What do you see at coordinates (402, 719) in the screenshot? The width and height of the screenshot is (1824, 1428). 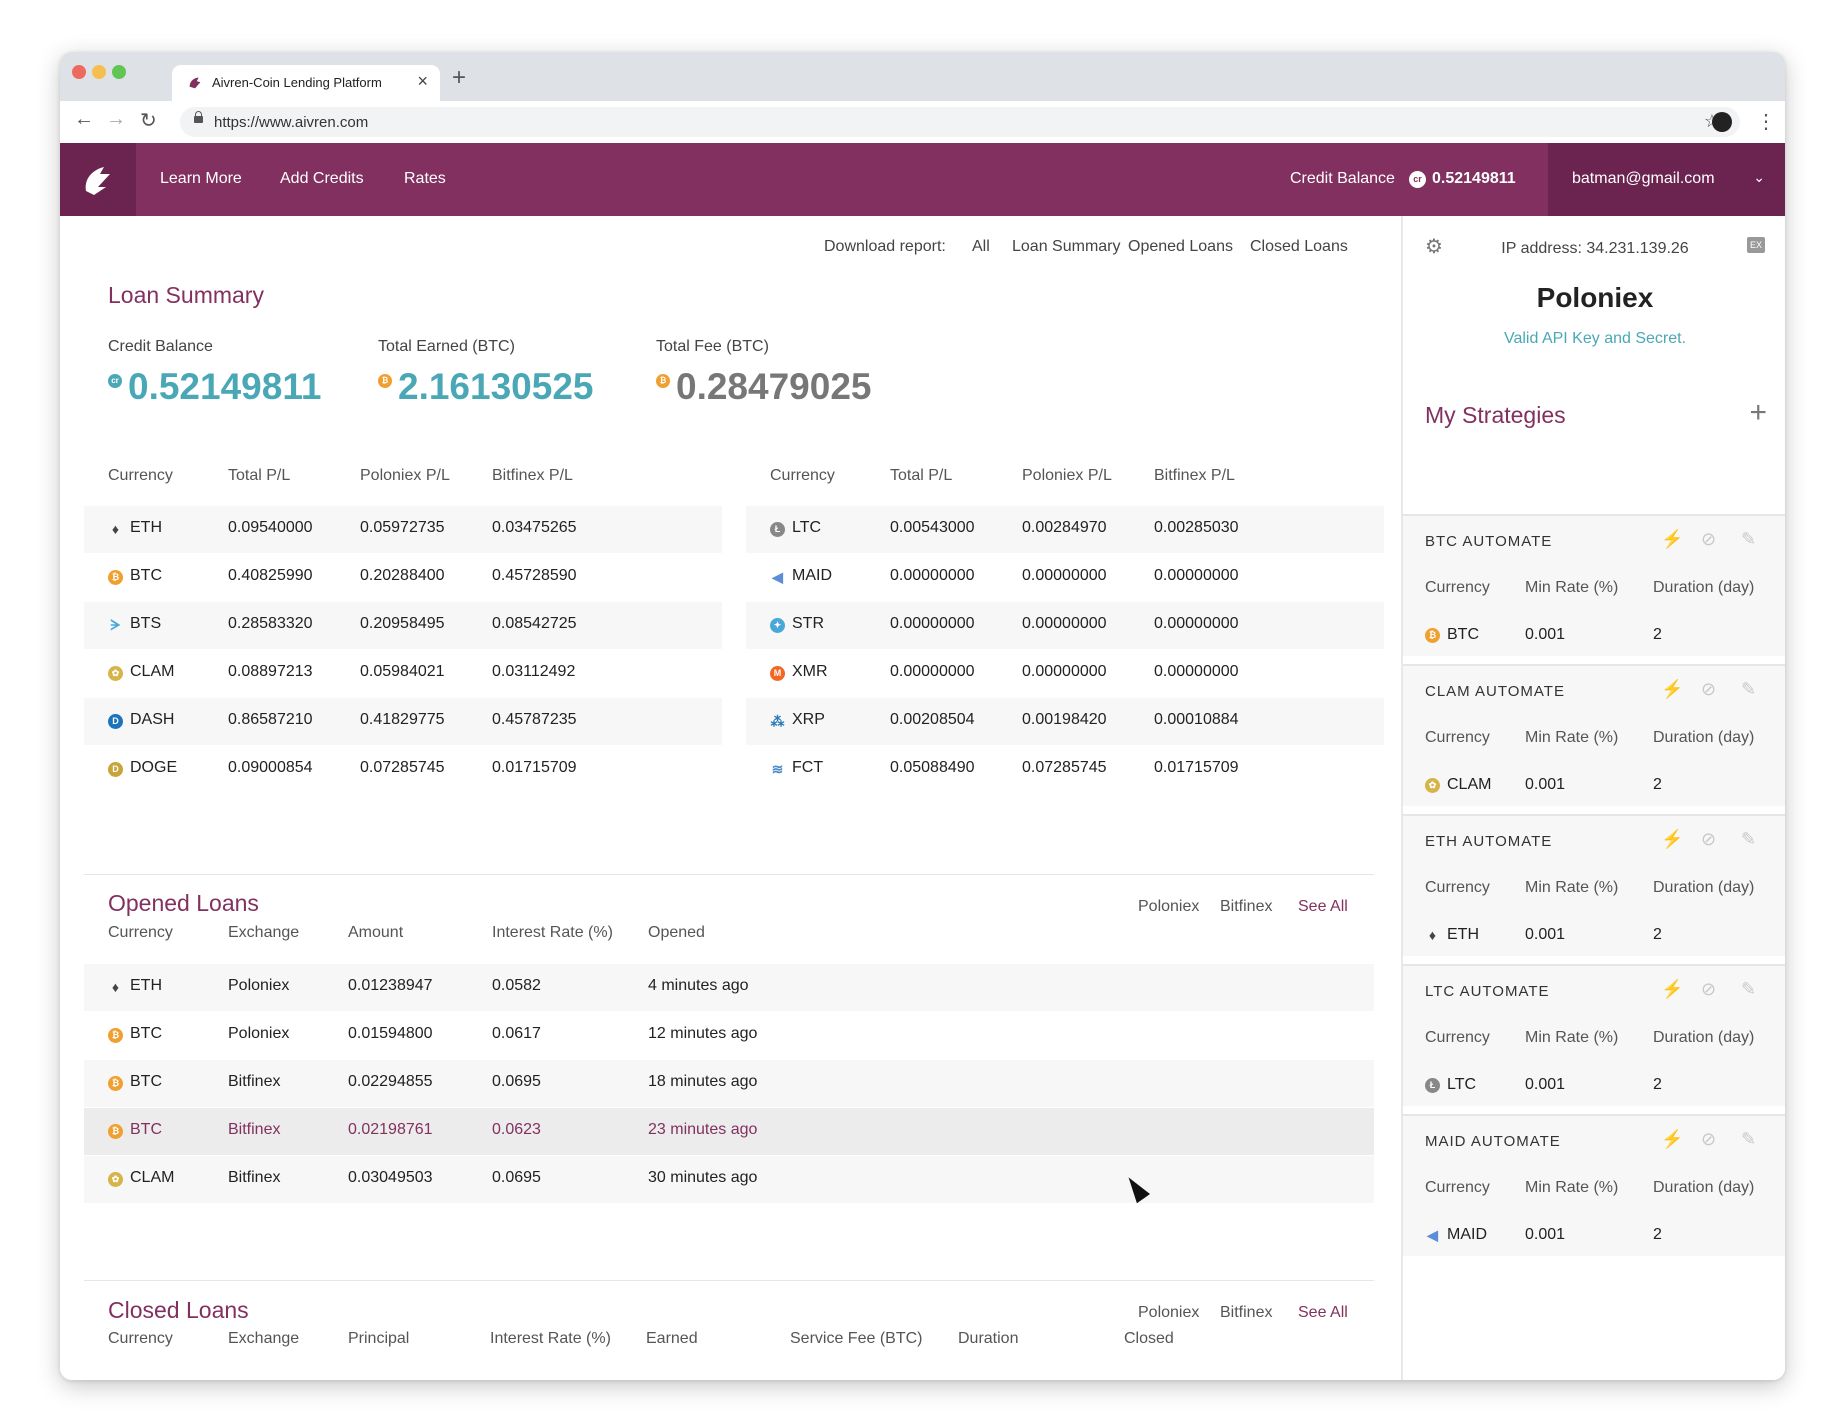 I see `poloniex-pl-cell: 0.41829775` at bounding box center [402, 719].